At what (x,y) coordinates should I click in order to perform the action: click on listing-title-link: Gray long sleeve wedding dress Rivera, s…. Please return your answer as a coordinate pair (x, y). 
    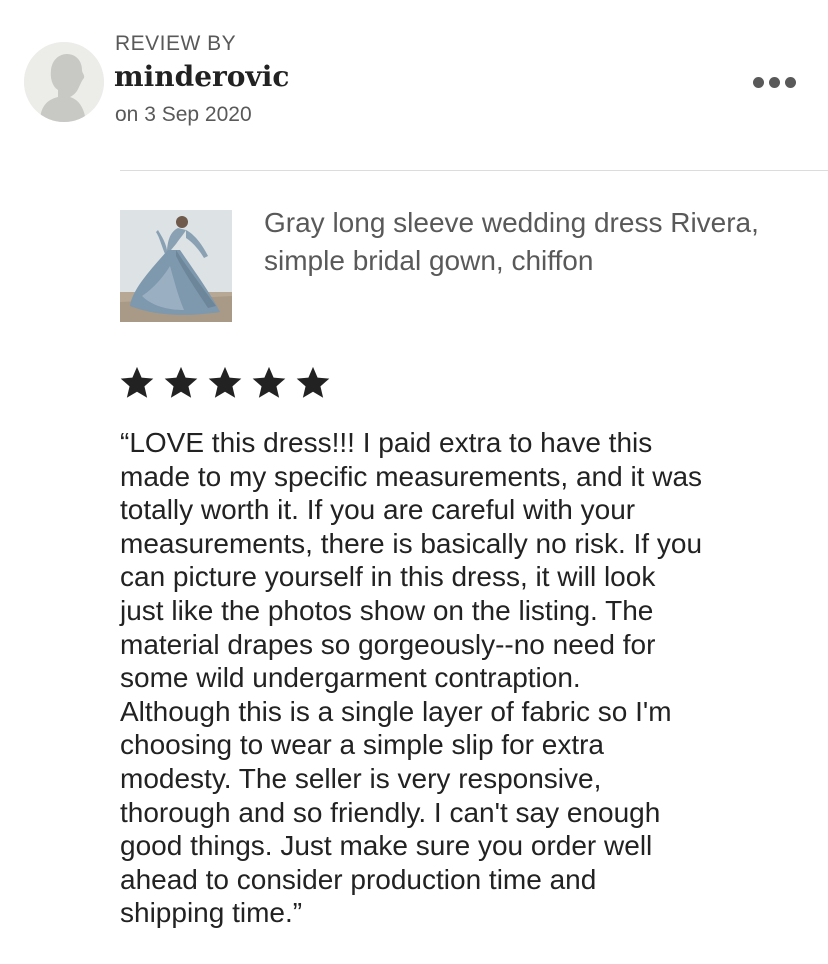
    Looking at the image, I should click on (534, 242).